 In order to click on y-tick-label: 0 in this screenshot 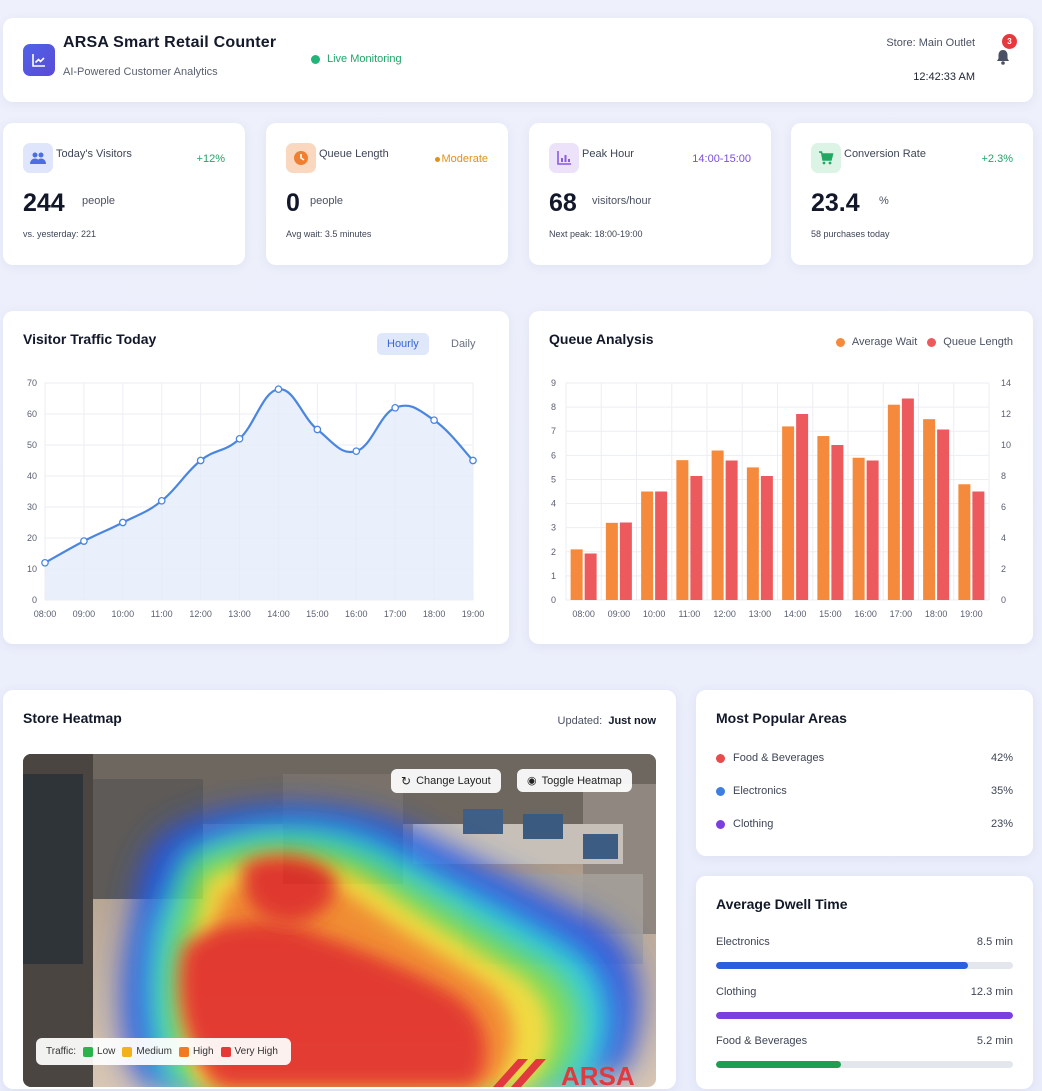, I will do `click(34, 600)`.